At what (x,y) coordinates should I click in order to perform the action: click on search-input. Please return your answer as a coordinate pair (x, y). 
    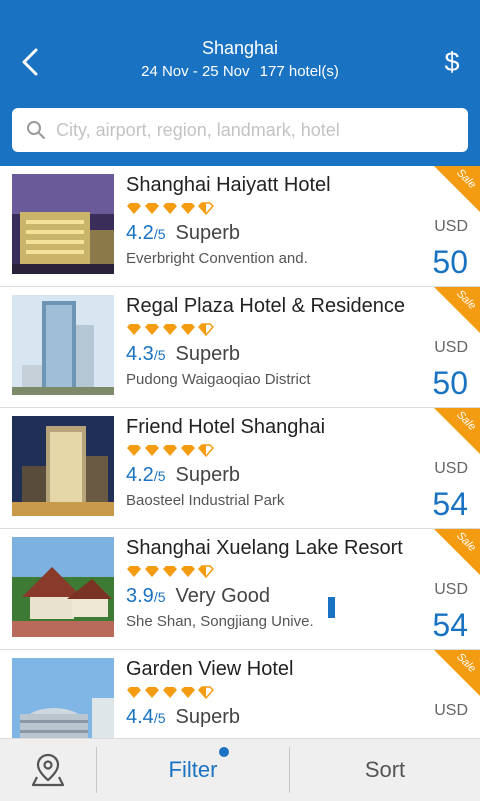
    Looking at the image, I should click on (256, 130).